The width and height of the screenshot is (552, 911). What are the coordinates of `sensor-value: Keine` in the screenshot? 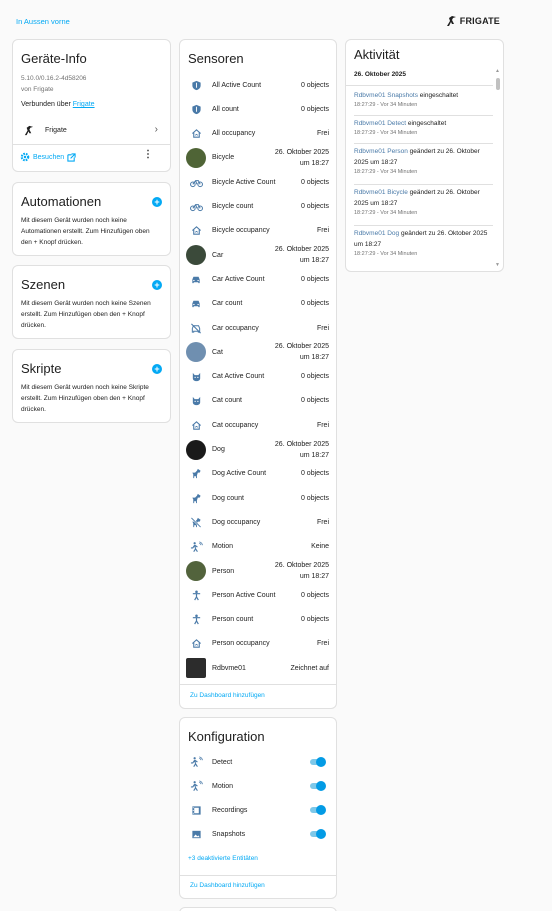 It's located at (320, 547).